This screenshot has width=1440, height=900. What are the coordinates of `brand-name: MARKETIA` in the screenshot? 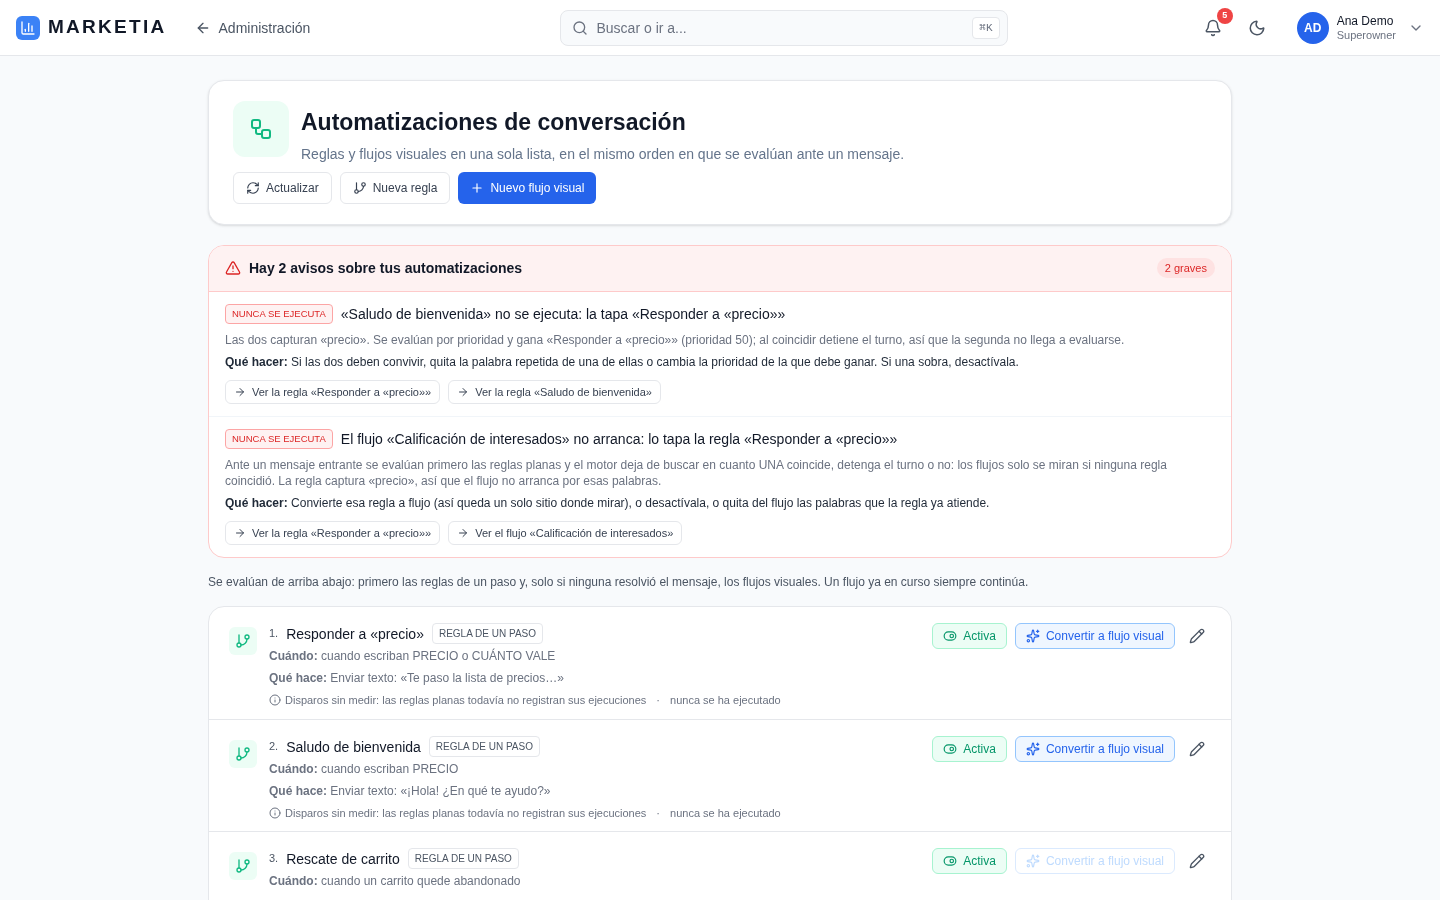 It's located at (107, 27).